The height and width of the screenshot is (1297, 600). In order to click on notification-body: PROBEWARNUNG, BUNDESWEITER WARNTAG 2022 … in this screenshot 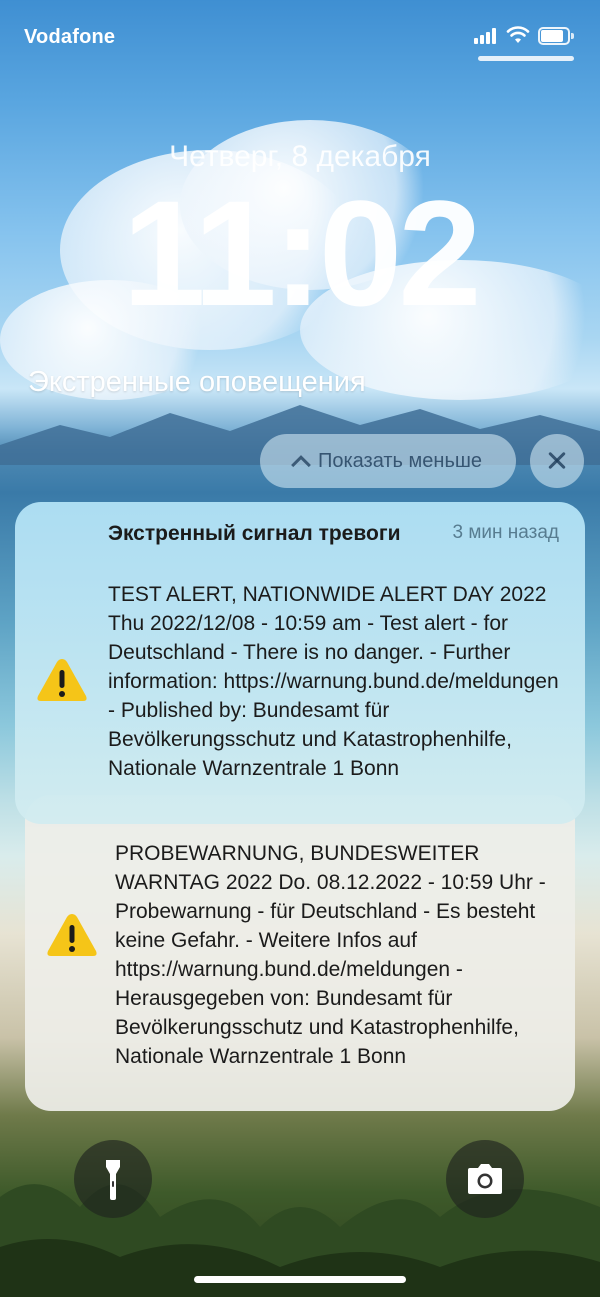, I will do `click(330, 955)`.